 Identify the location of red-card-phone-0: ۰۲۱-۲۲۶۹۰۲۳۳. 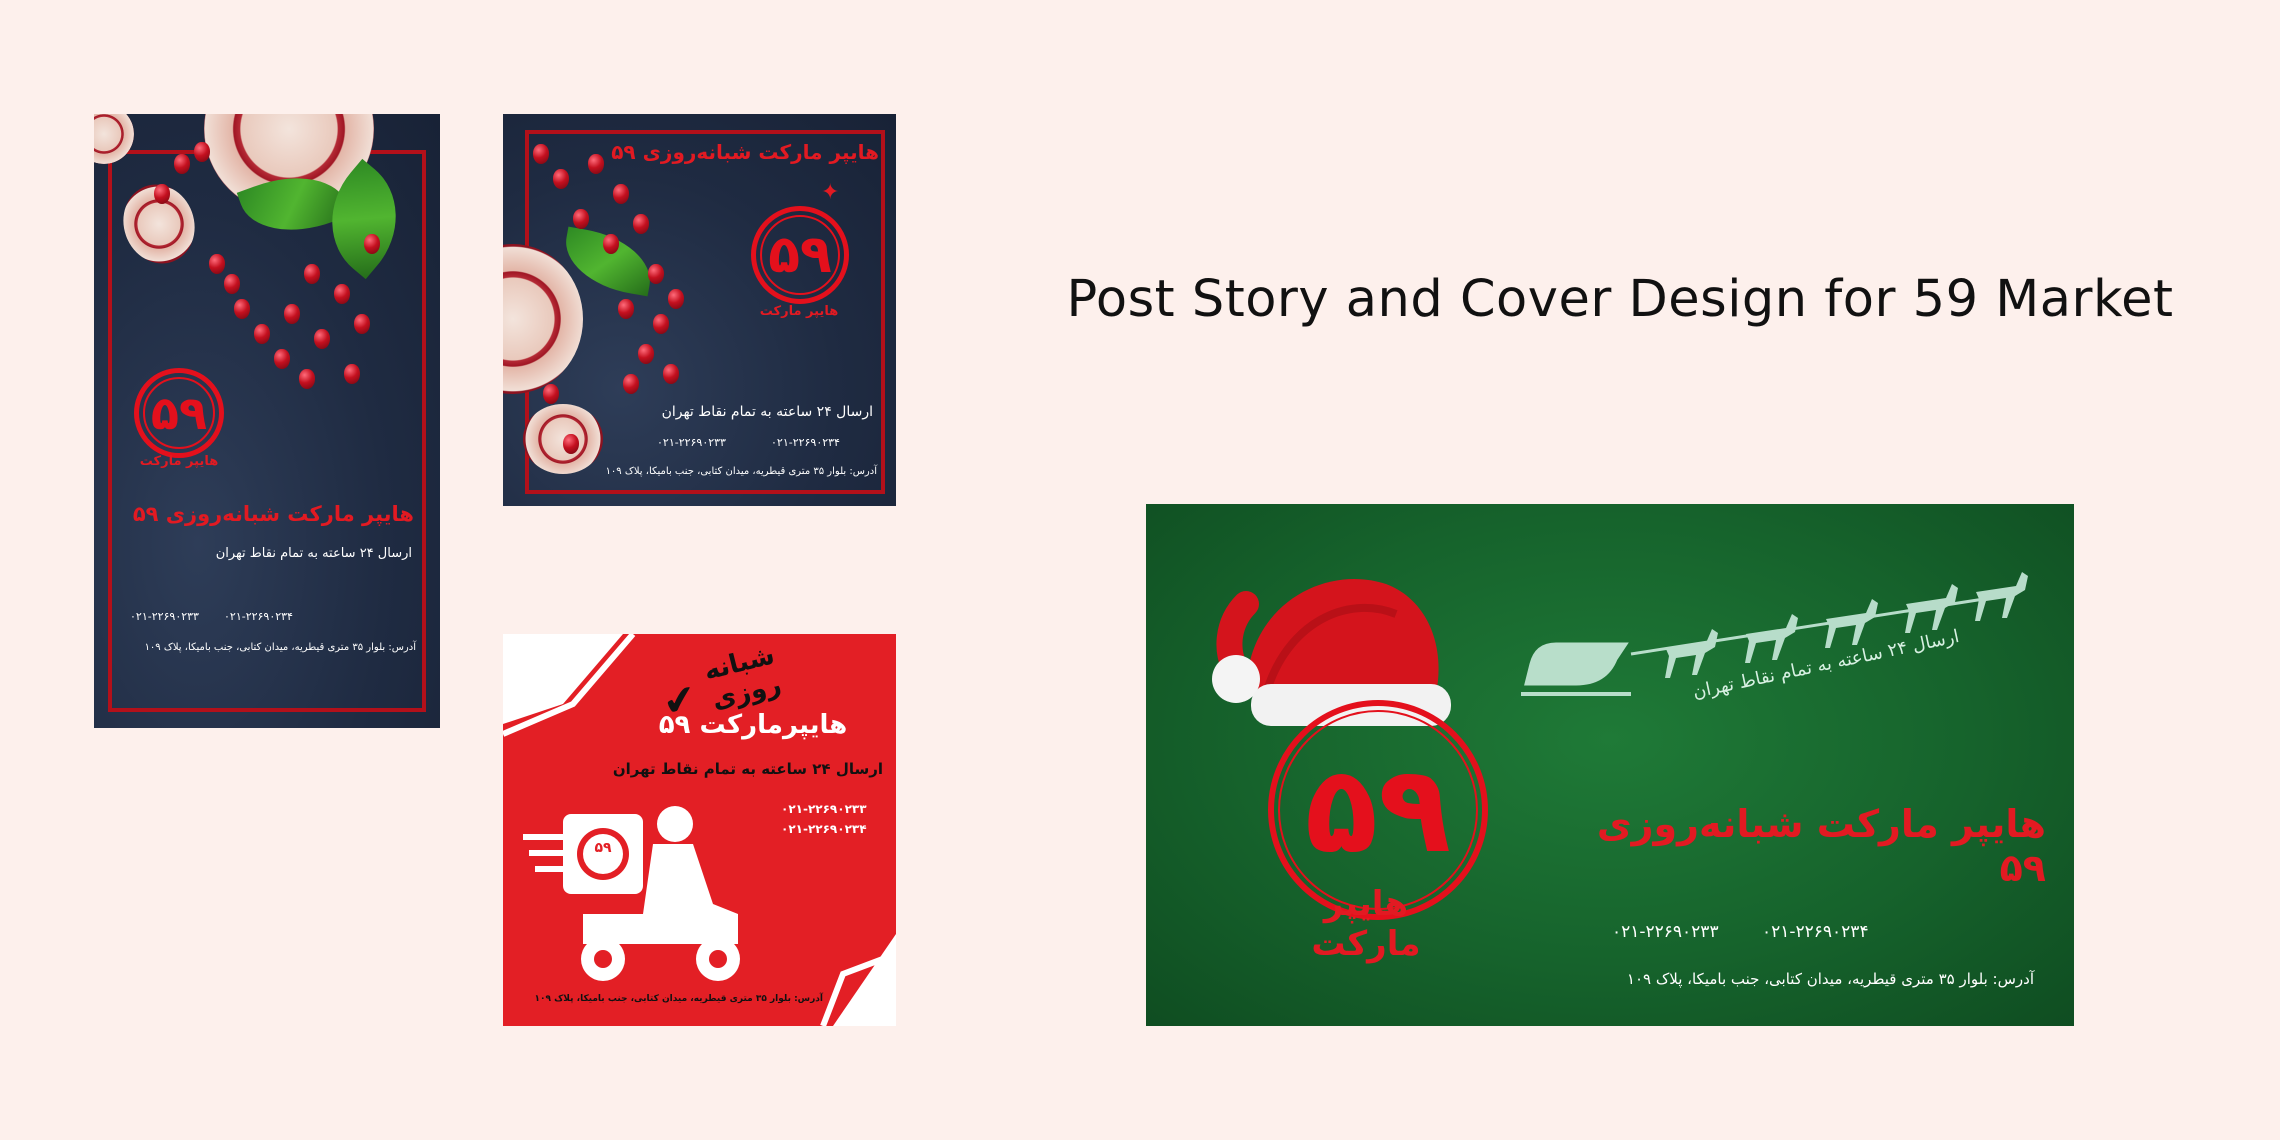
(824, 809).